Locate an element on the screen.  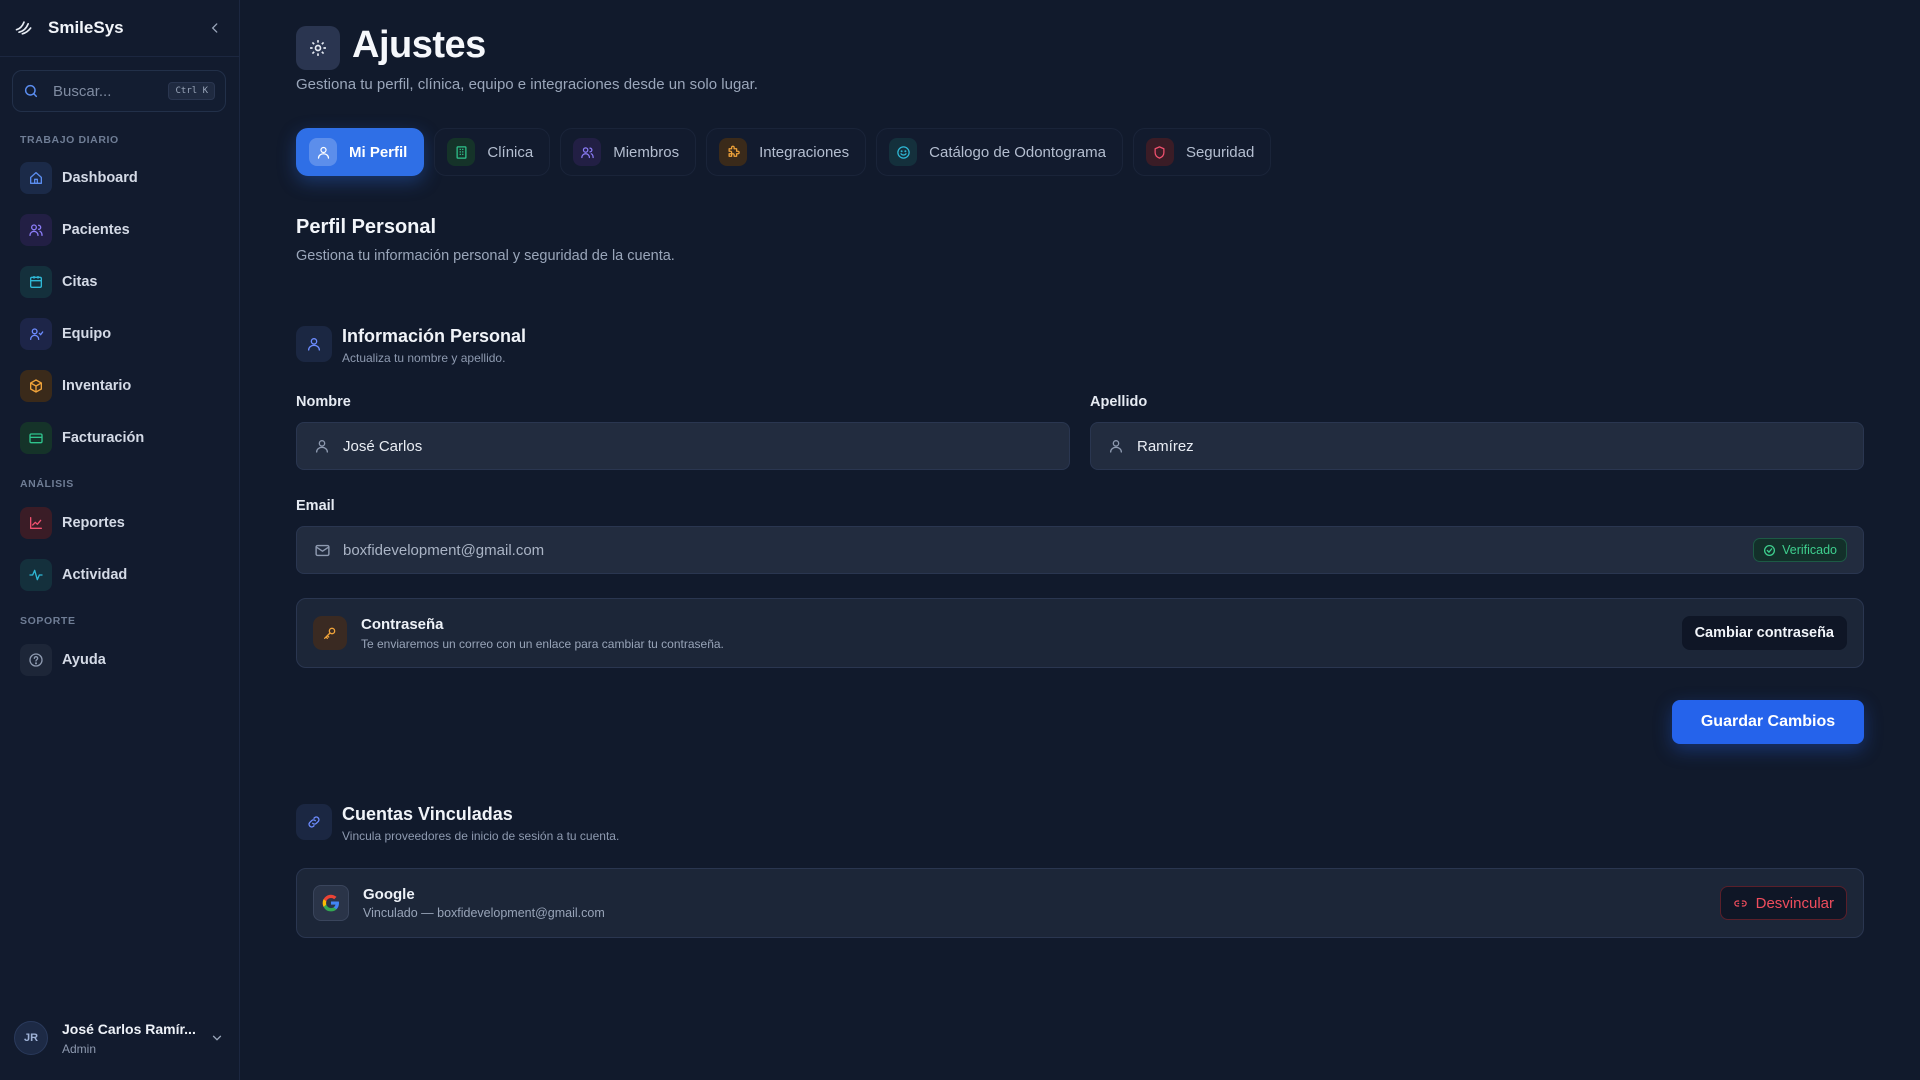
personal-info-subtitle: Actualiza tu nombre y apellido. is located at coordinates (424, 358).